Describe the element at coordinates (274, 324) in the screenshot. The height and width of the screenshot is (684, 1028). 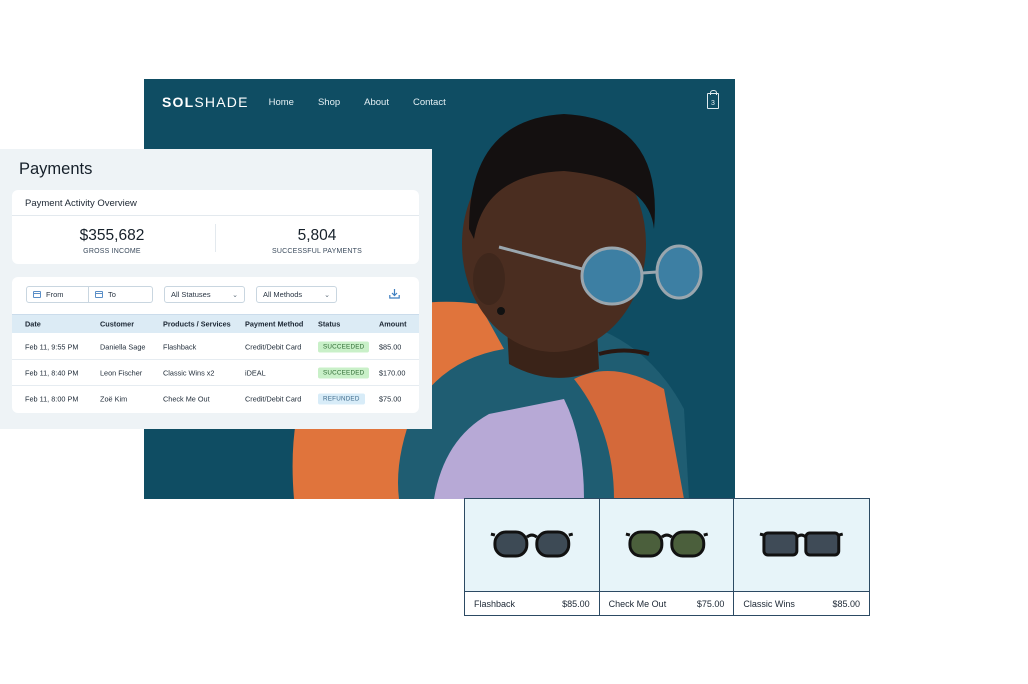
I see `column-header: Payment Method` at that location.